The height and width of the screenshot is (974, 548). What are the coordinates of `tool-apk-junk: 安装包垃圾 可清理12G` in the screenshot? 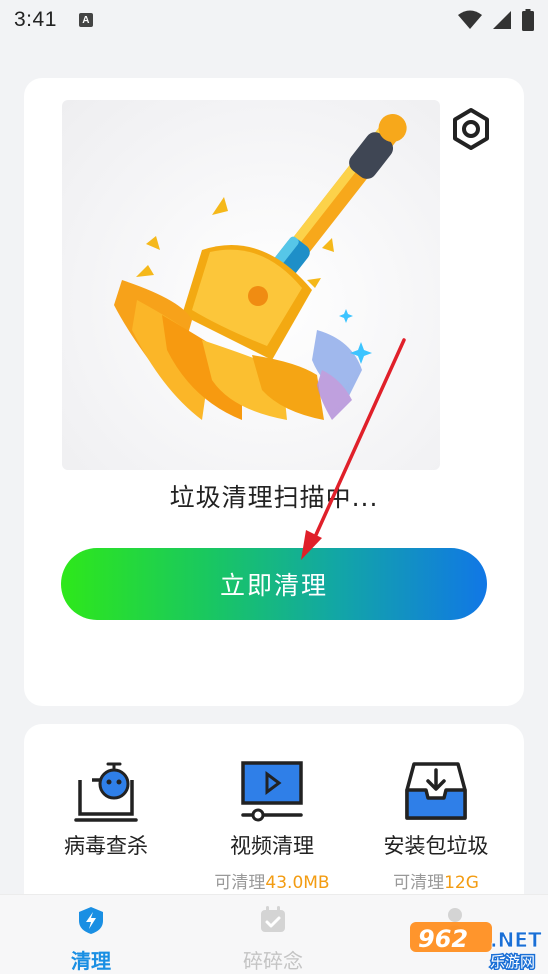 It's located at (436, 824).